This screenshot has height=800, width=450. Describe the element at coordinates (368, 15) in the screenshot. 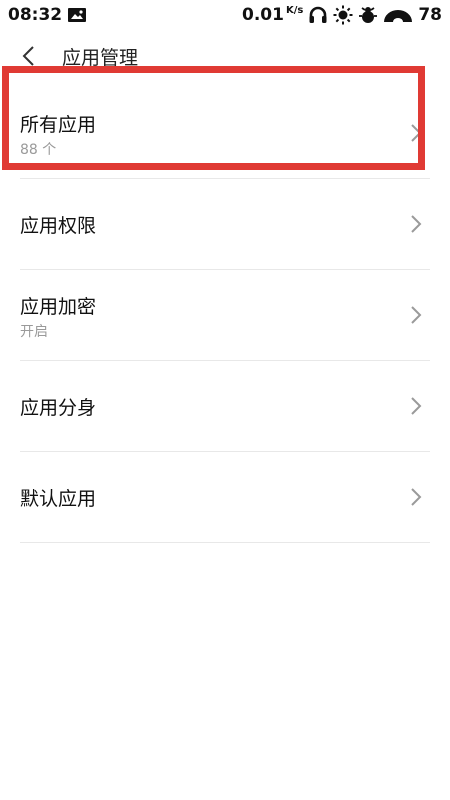

I see `bug-icon` at that location.